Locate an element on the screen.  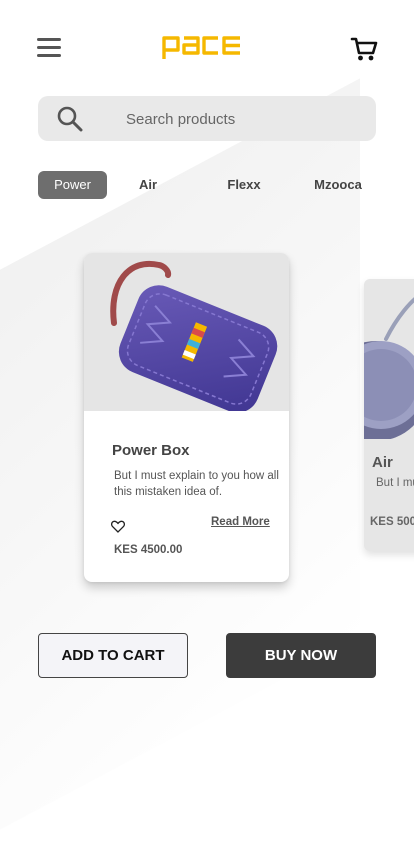
top-bar: pace is located at coordinates (207, 45).